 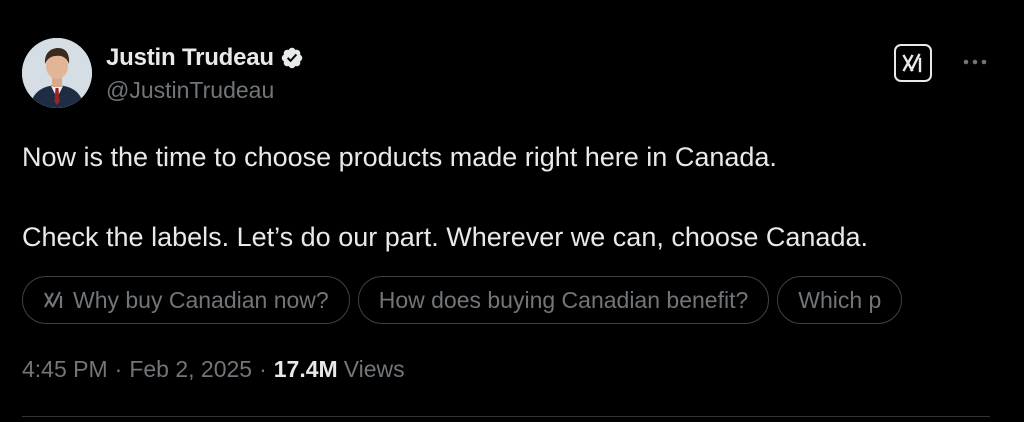 I want to click on views-count: 17.4M, so click(x=305, y=369).